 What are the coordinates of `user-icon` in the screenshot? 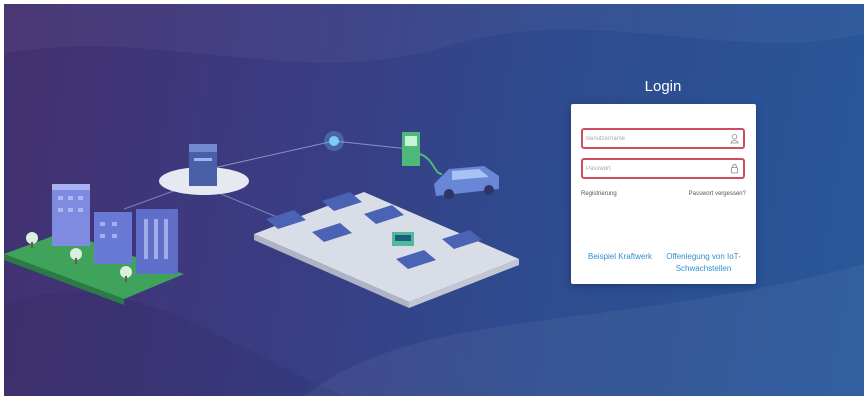 It's located at (734, 138).